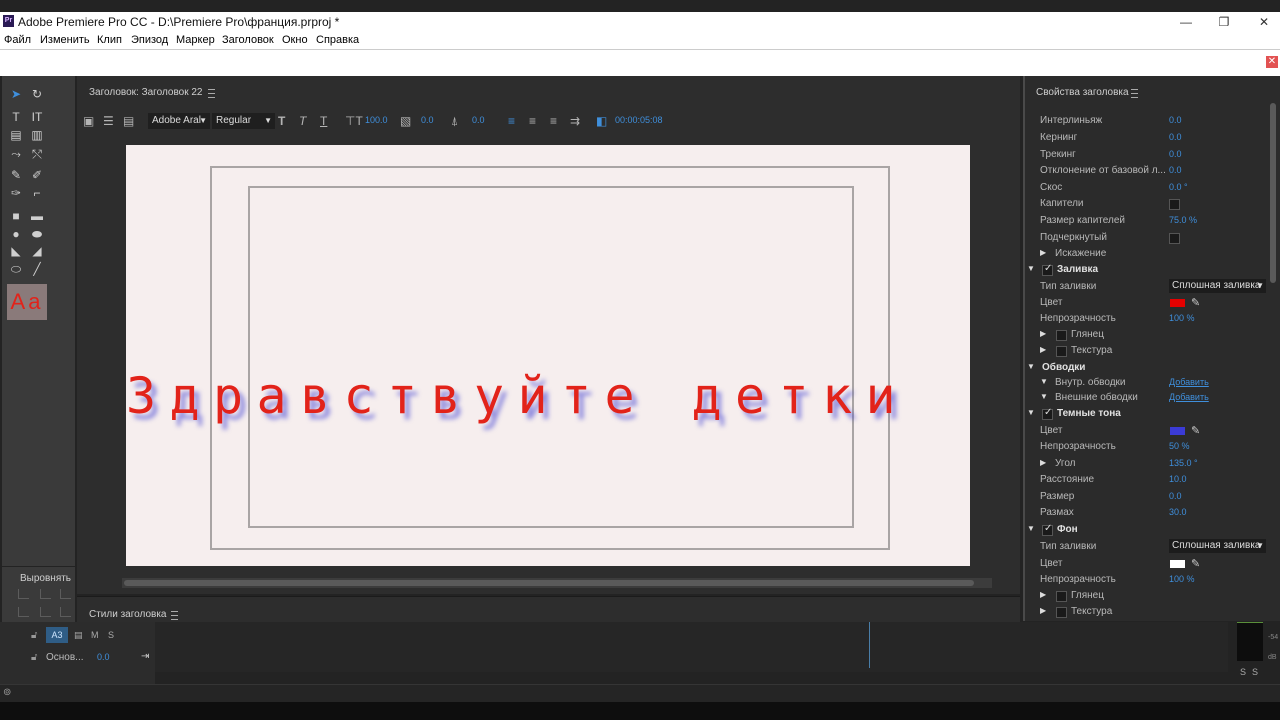  I want to click on rounded-corner-tool-icon: ⬬, so click(37, 234).